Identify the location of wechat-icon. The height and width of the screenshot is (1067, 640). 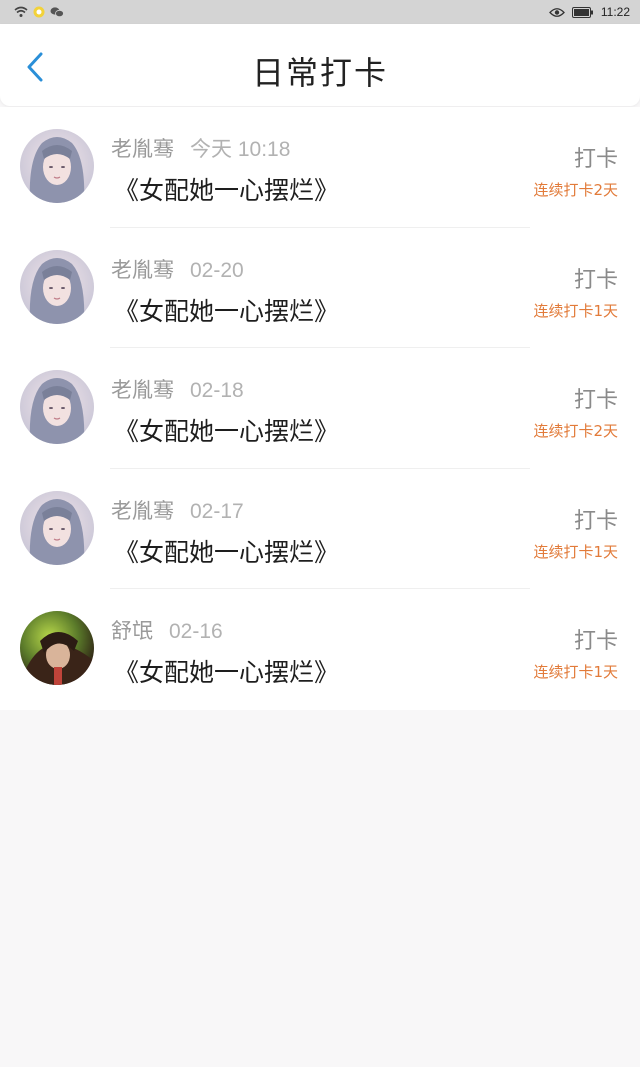
(57, 12).